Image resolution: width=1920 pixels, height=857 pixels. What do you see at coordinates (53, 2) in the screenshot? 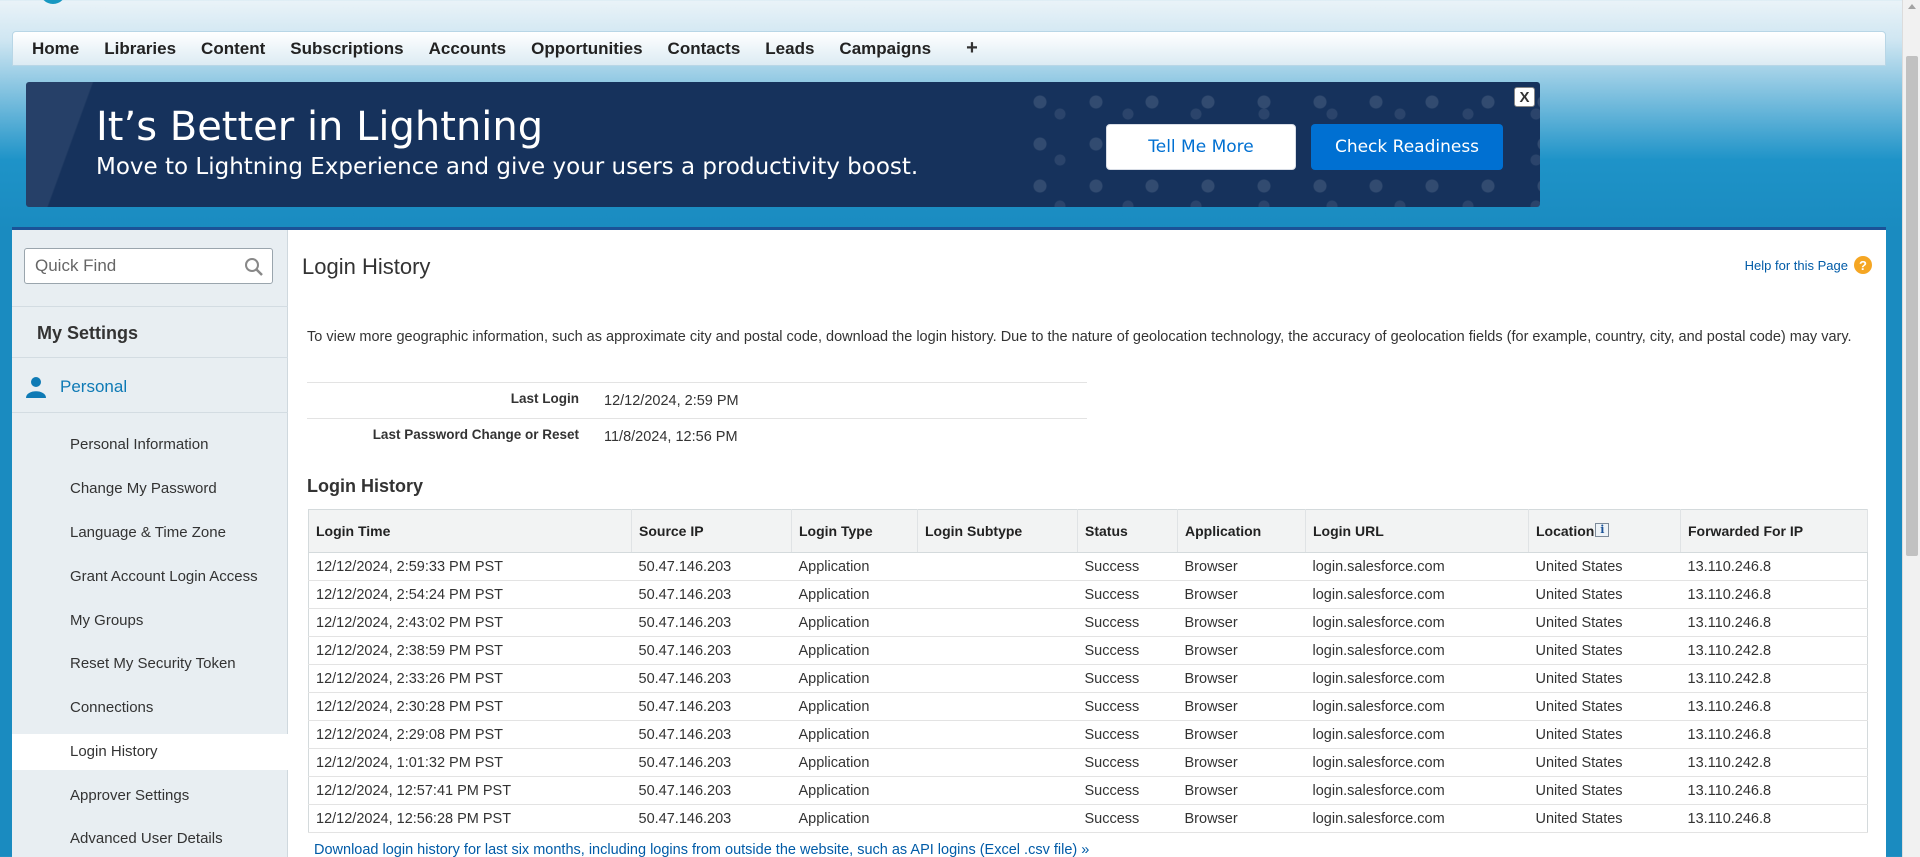
I see `salesforce-logo` at bounding box center [53, 2].